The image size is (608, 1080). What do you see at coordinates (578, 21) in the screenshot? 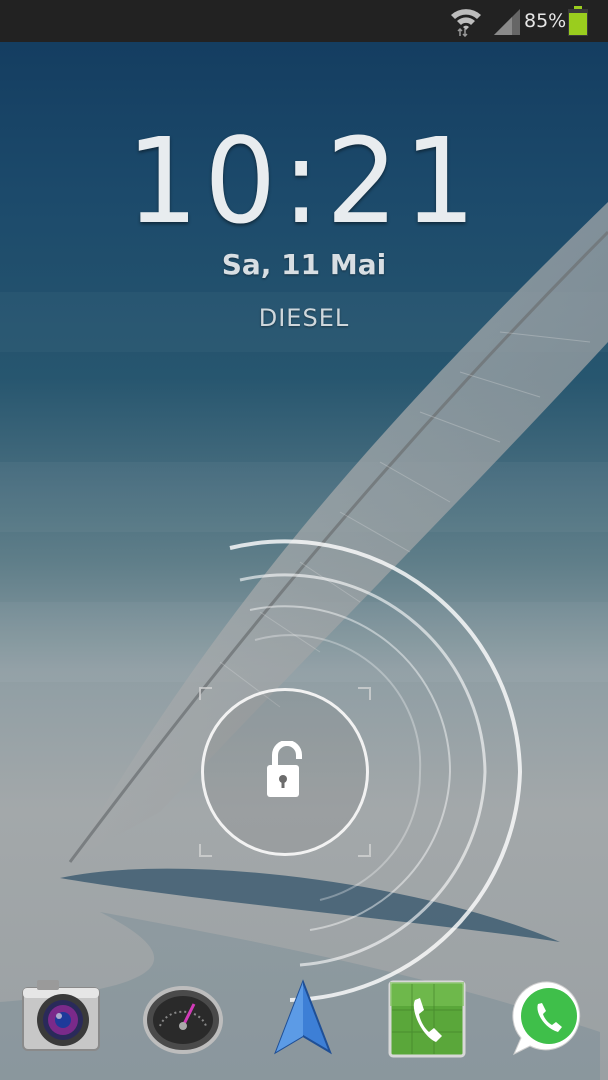
I see `battery-icon` at bounding box center [578, 21].